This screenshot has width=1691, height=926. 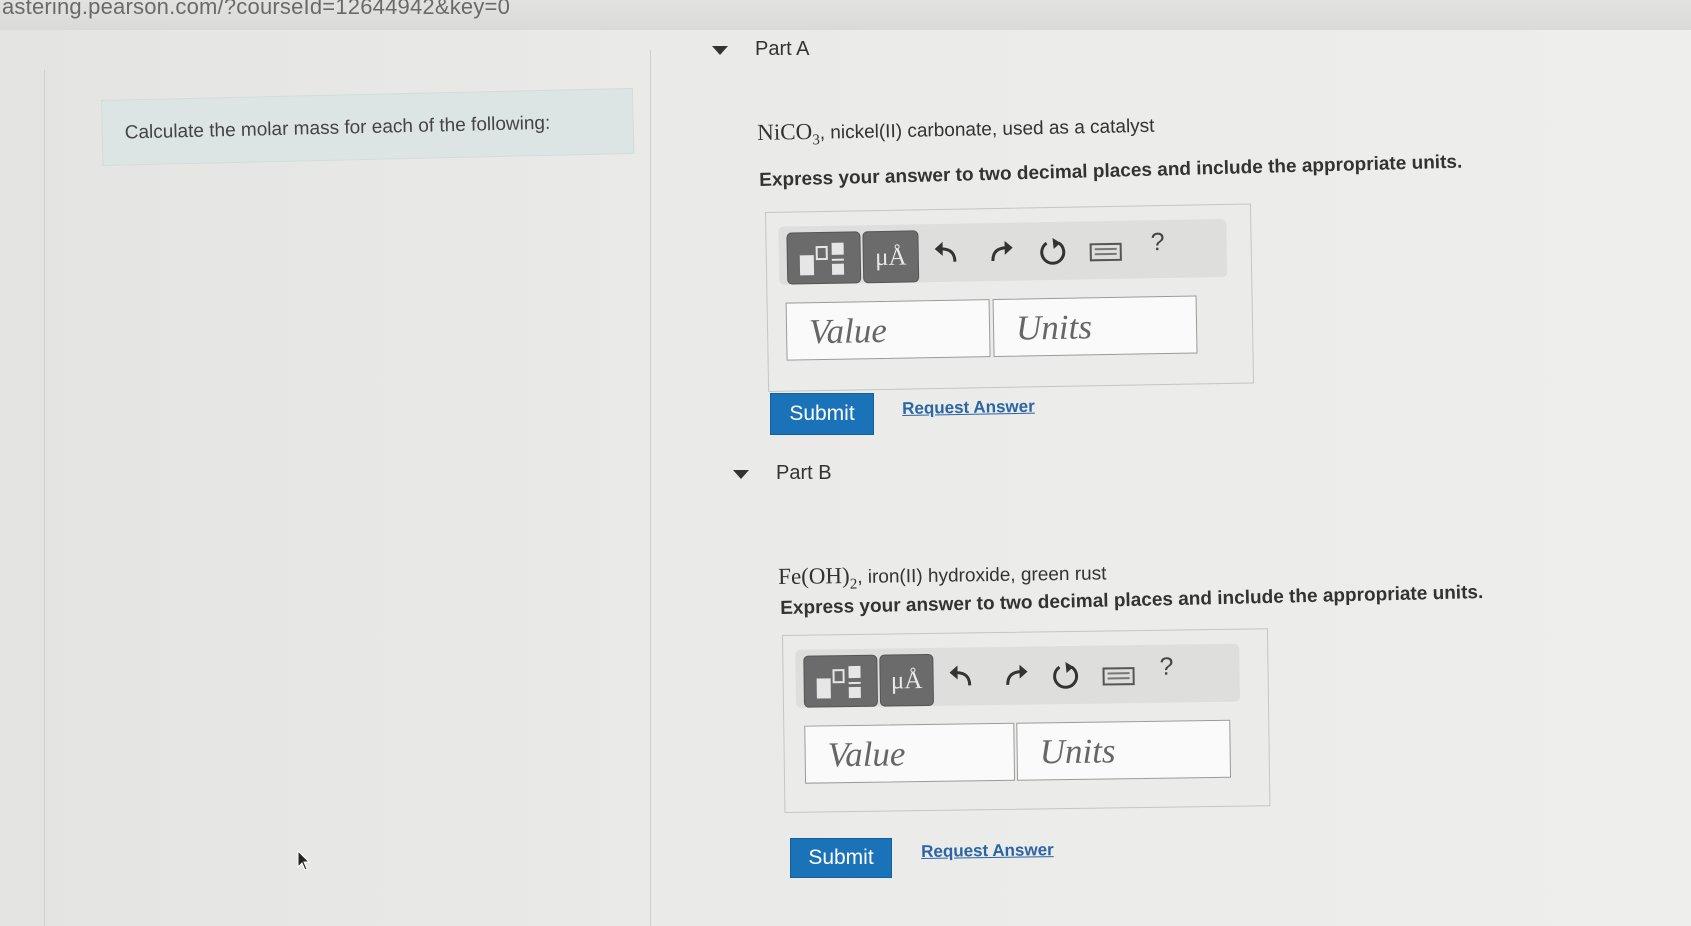 I want to click on part-a-answer-box: μÅ ? Value Units, so click(x=1010, y=297).